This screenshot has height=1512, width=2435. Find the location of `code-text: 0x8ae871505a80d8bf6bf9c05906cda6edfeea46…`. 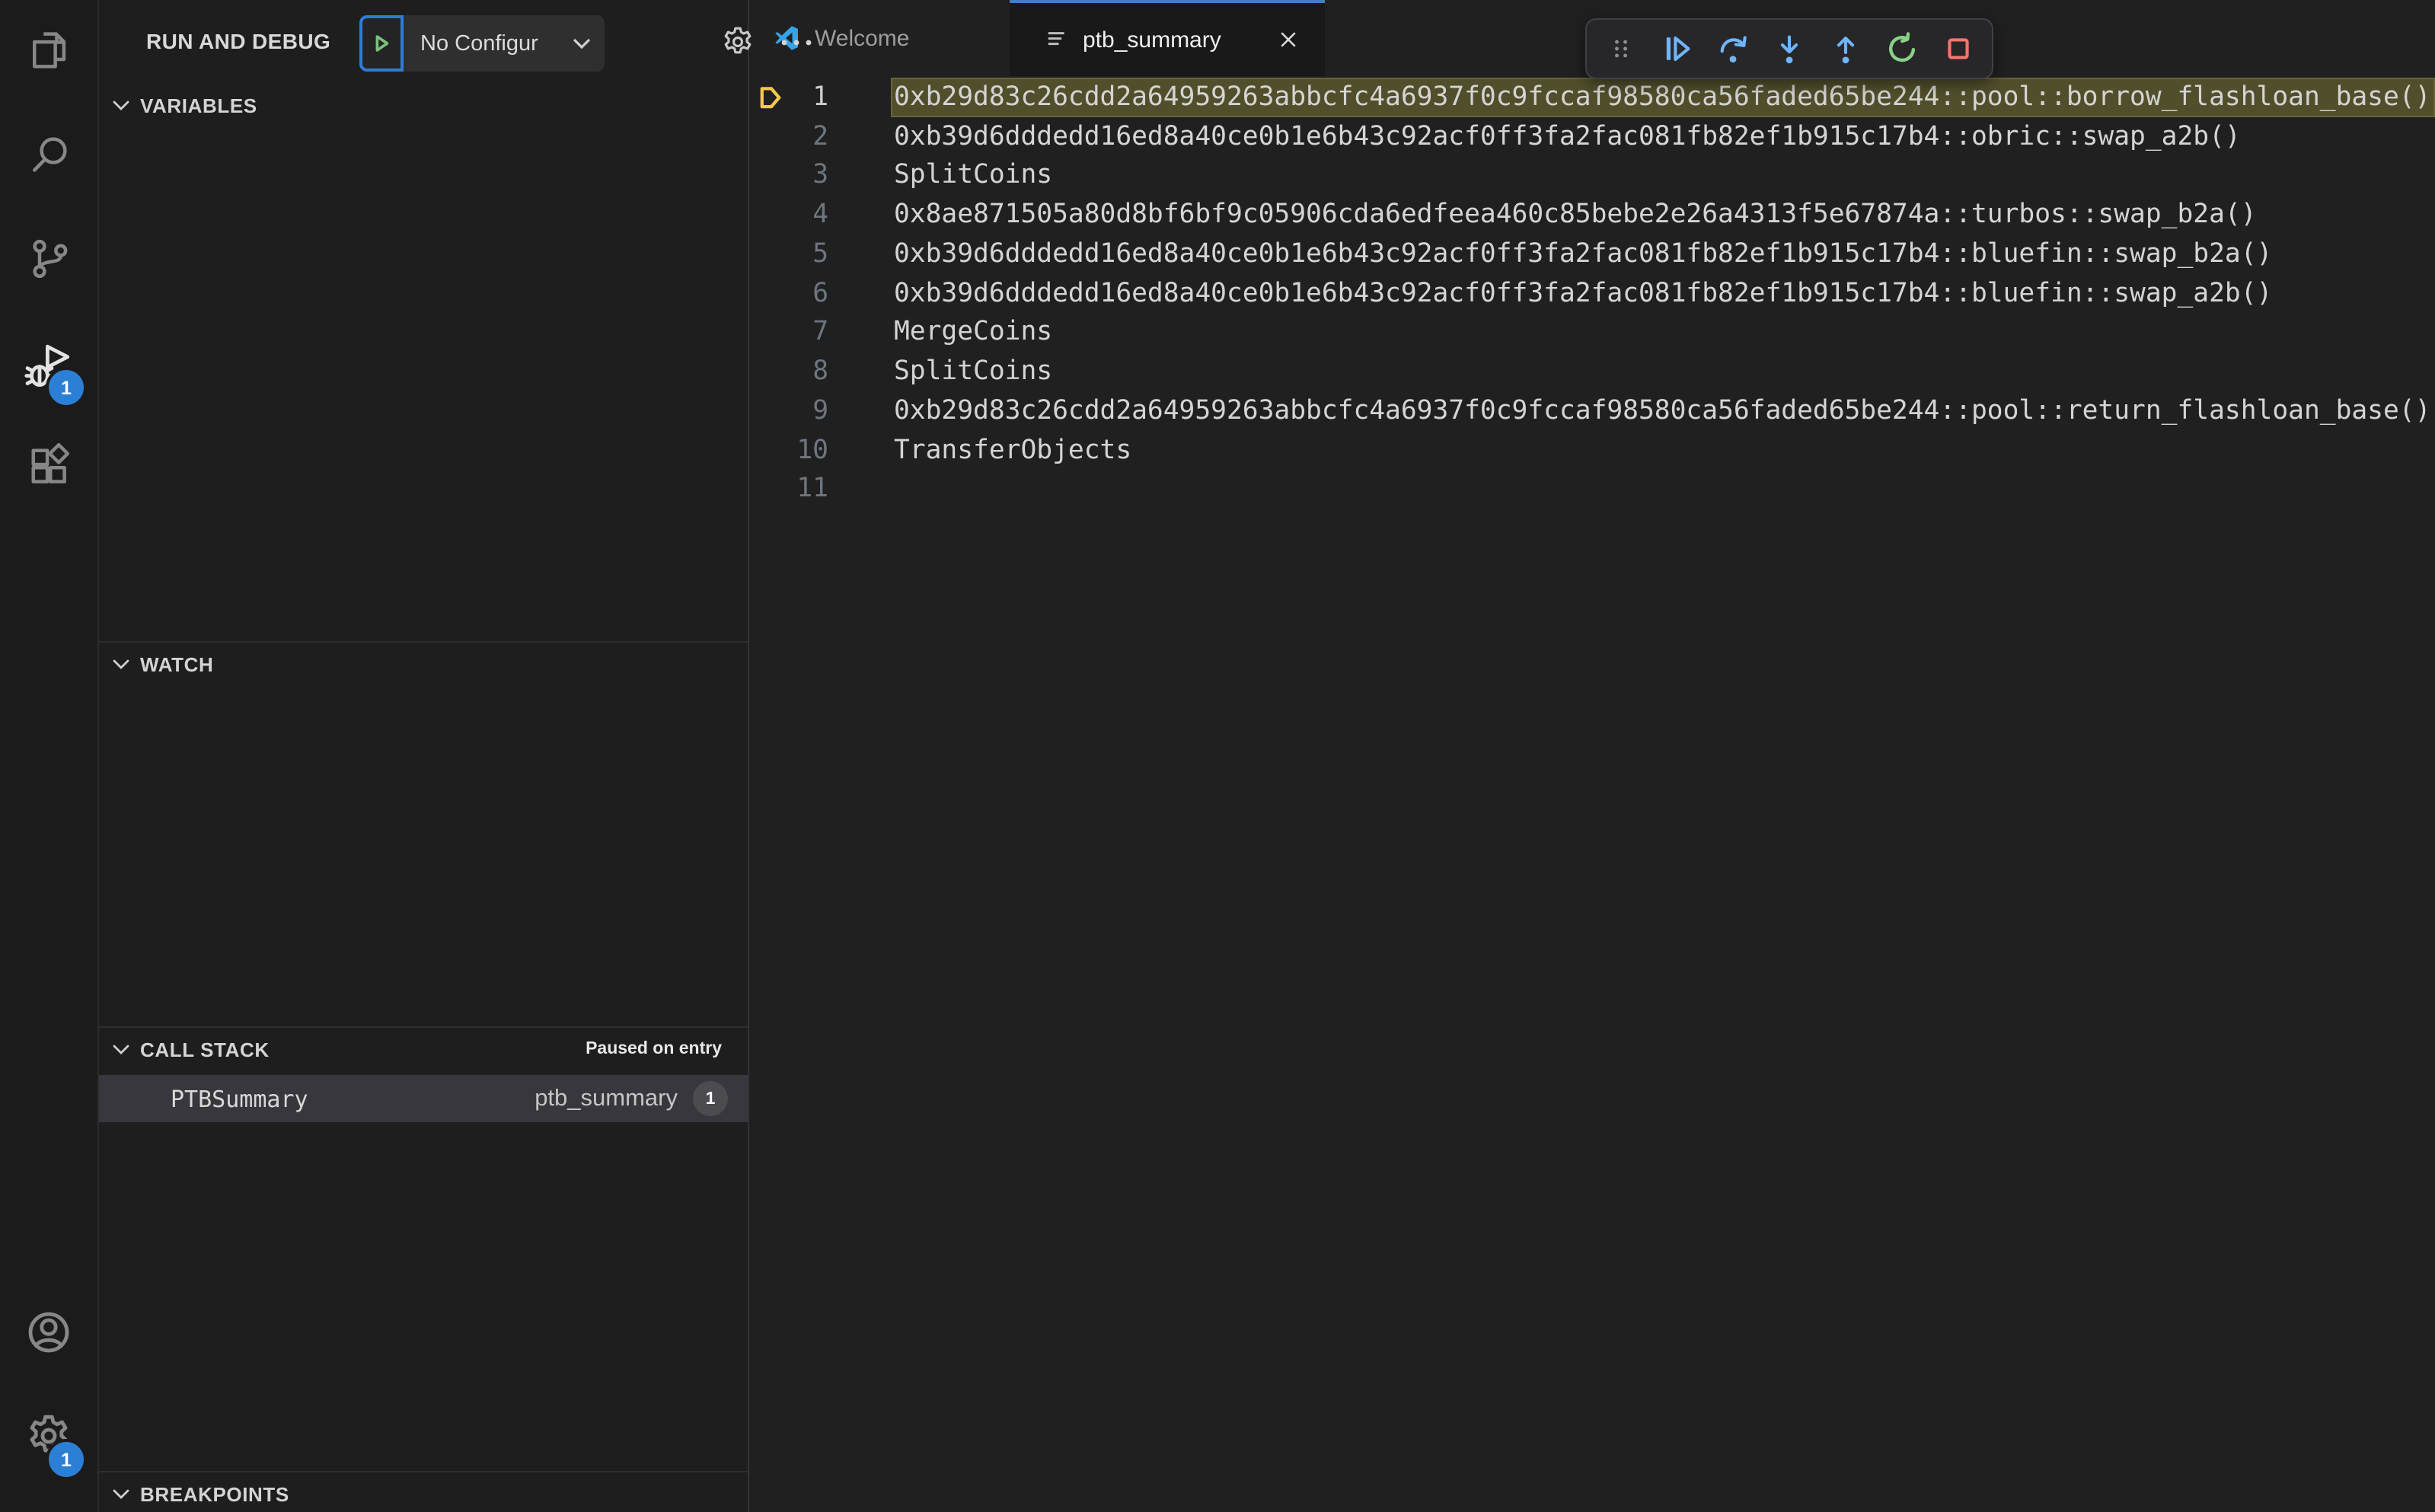

code-text: 0x8ae871505a80d8bf6bf9c05906cda6edfeea46… is located at coordinates (1575, 215).